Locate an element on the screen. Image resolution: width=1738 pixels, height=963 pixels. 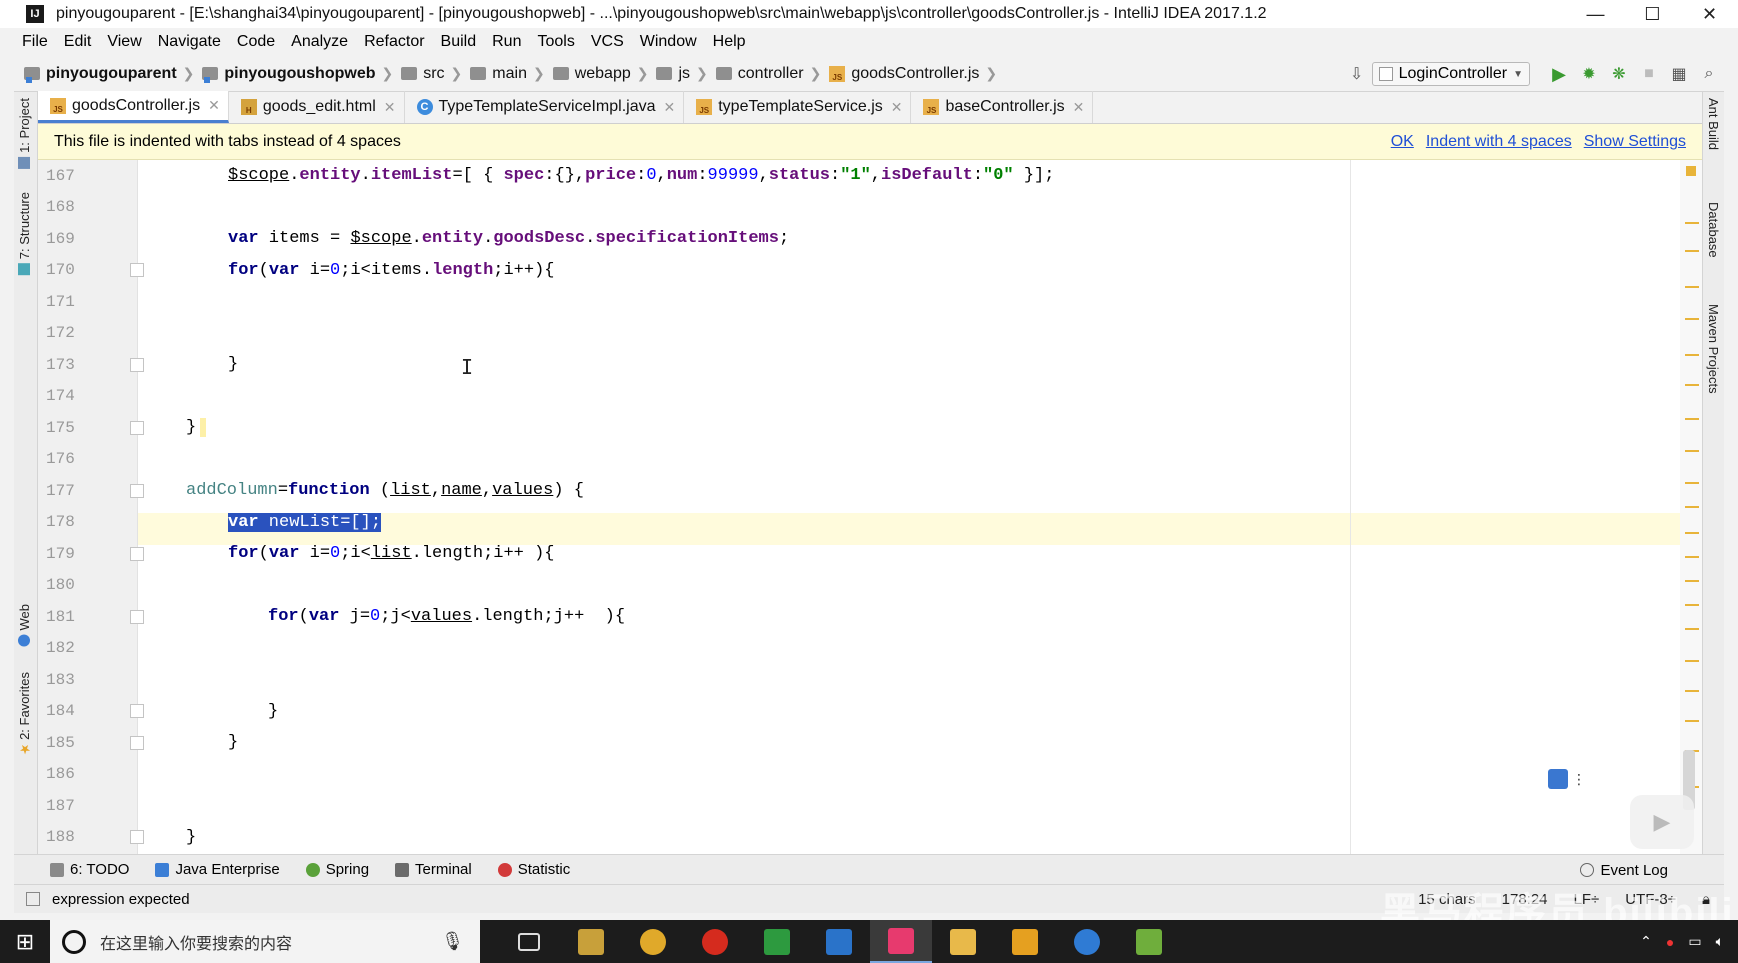
maximize-button: ☐ is located at coordinates (1652, 14).